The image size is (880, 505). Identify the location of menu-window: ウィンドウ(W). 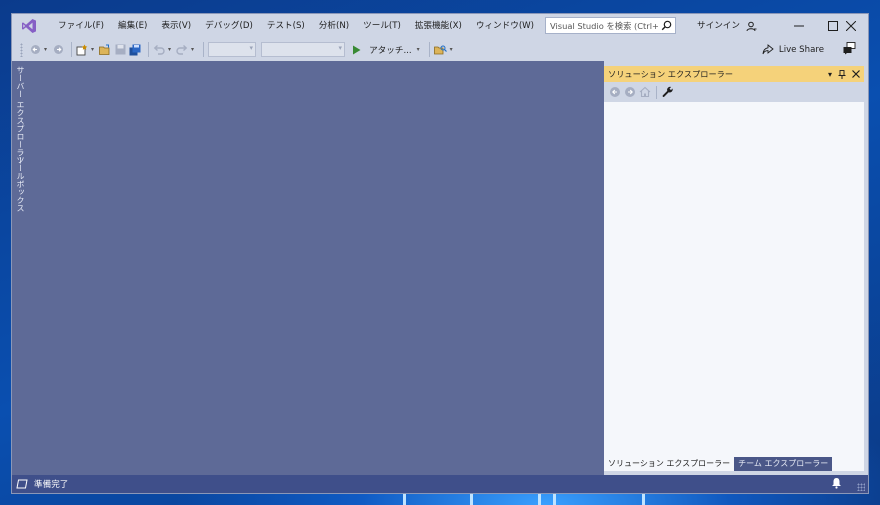
(505, 26).